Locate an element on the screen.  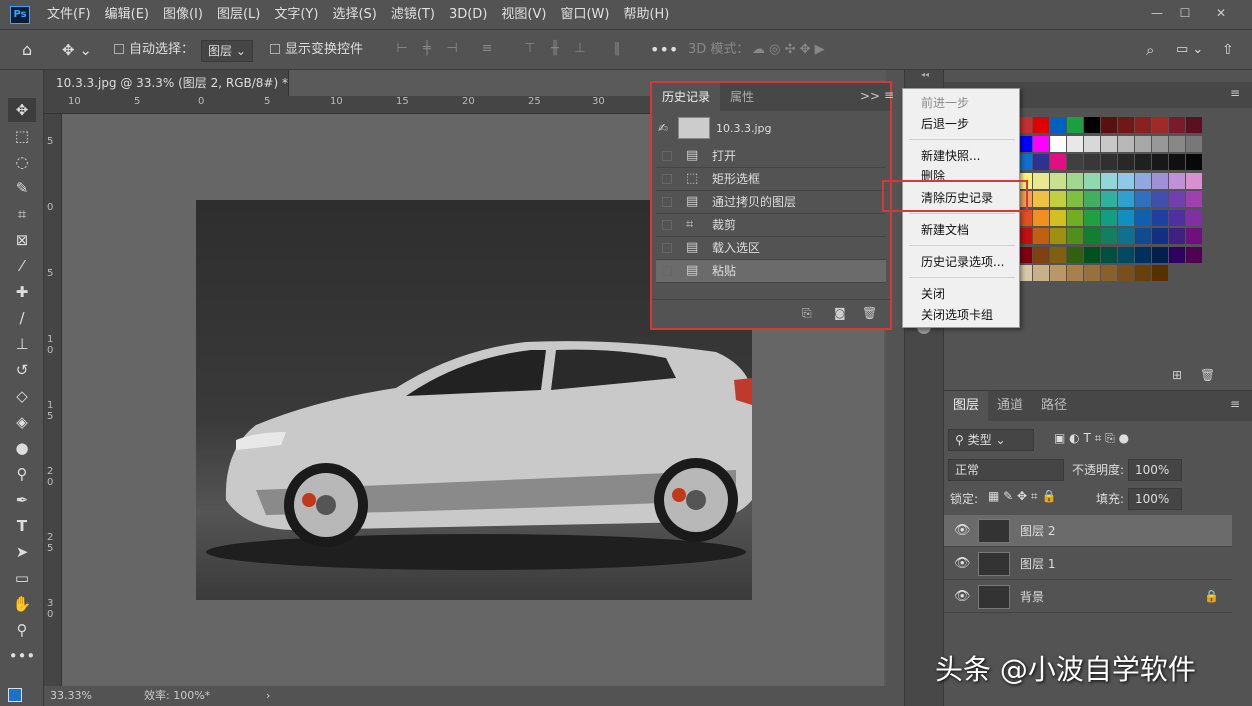
hand-tool-icon: ✋ is located at coordinates (22, 604).